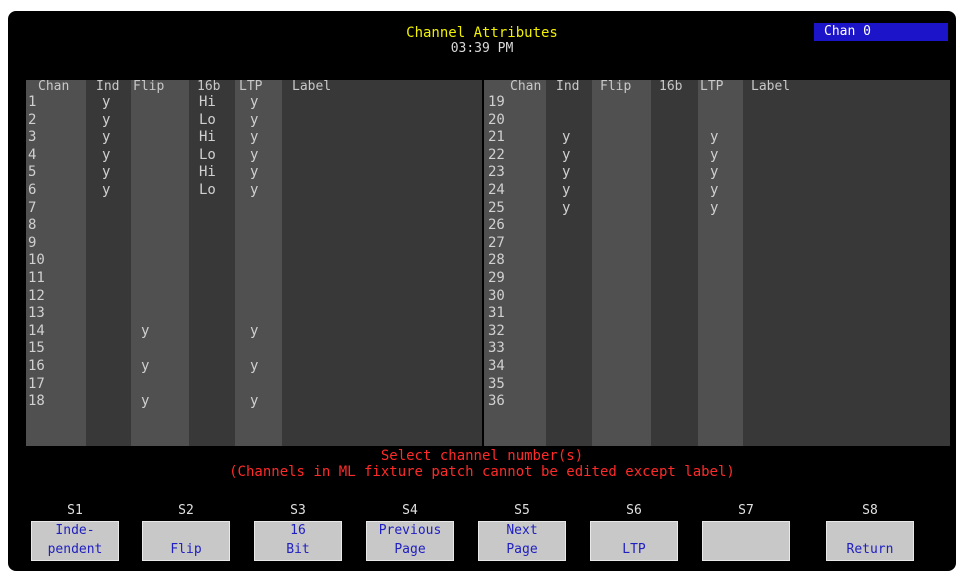  What do you see at coordinates (515, 156) in the screenshot?
I see `chan-cell: 22` at bounding box center [515, 156].